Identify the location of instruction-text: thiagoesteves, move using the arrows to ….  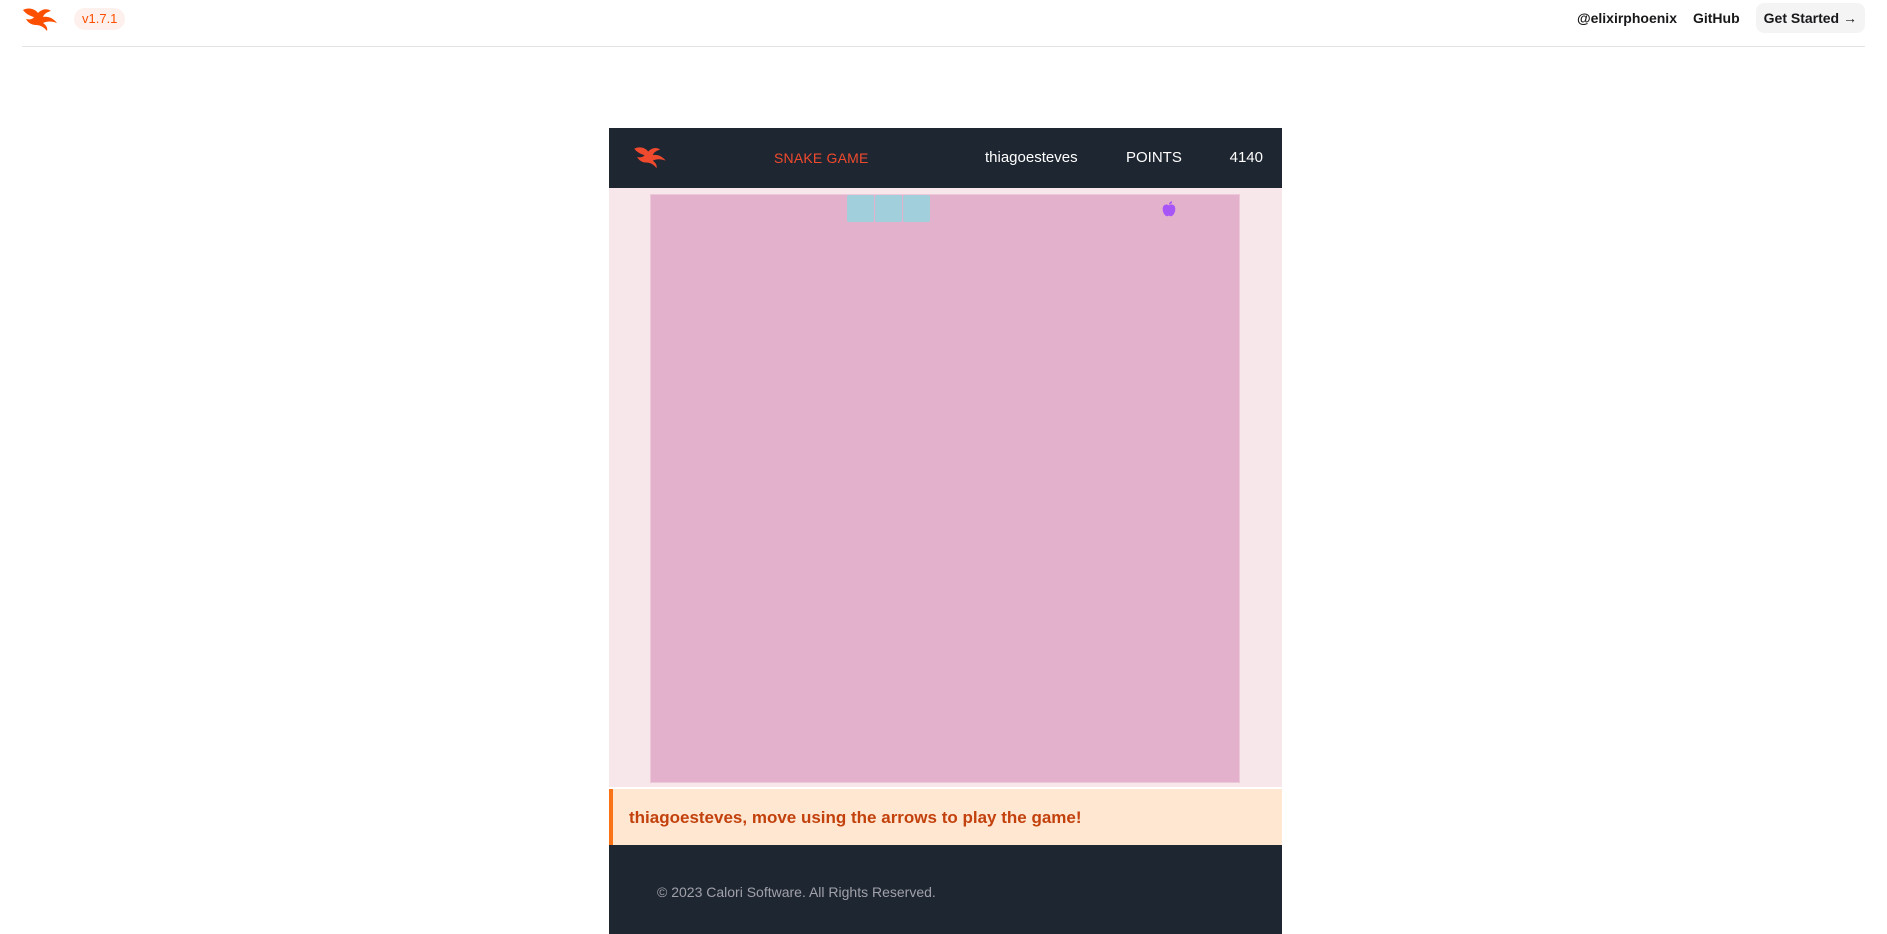
(855, 817).